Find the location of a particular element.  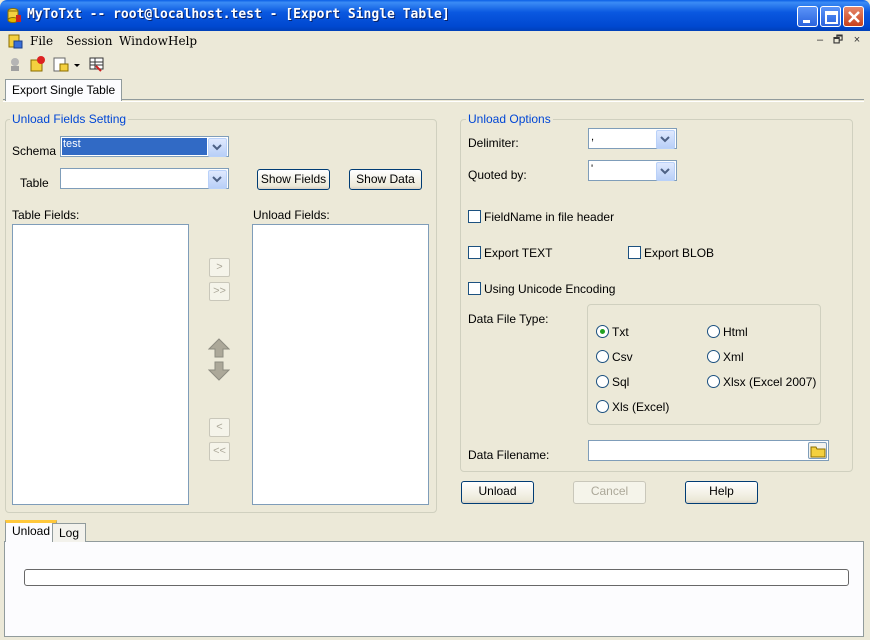

radio-sql is located at coordinates (602, 381).